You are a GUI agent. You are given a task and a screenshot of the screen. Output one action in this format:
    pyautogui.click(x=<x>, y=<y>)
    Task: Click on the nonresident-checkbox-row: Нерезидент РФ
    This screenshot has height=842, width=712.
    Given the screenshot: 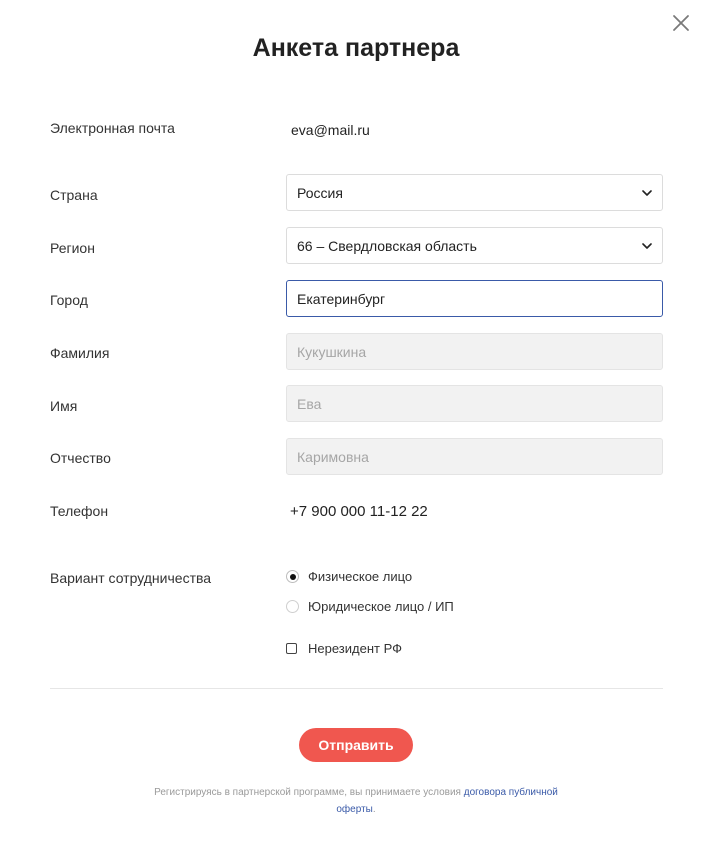 What is the action you would take?
    pyautogui.click(x=344, y=648)
    